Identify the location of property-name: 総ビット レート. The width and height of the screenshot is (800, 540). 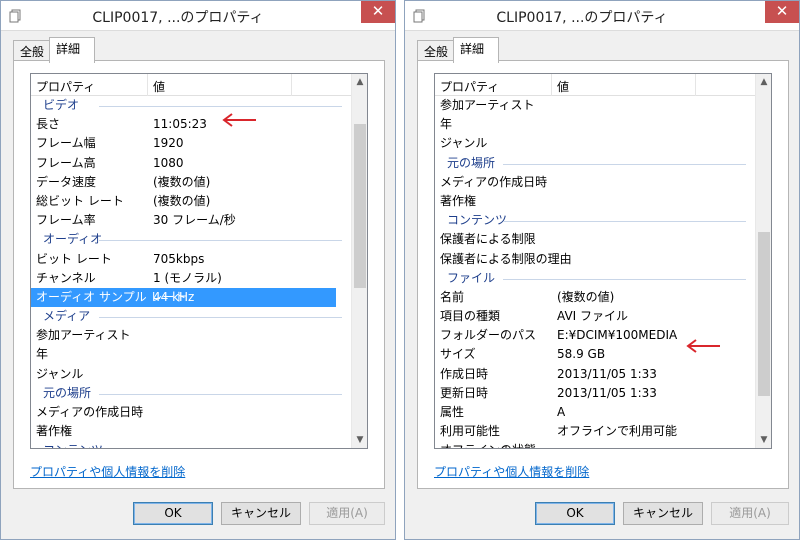
(80, 200).